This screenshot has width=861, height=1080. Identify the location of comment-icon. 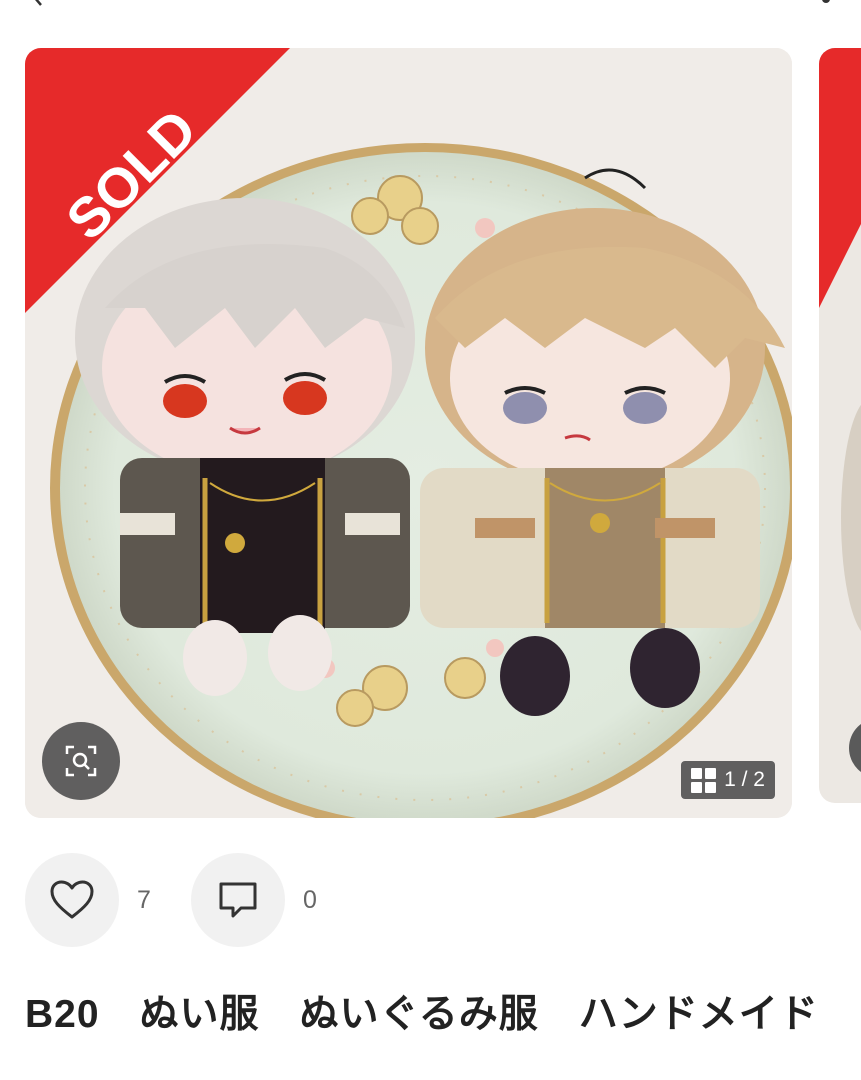
(238, 900).